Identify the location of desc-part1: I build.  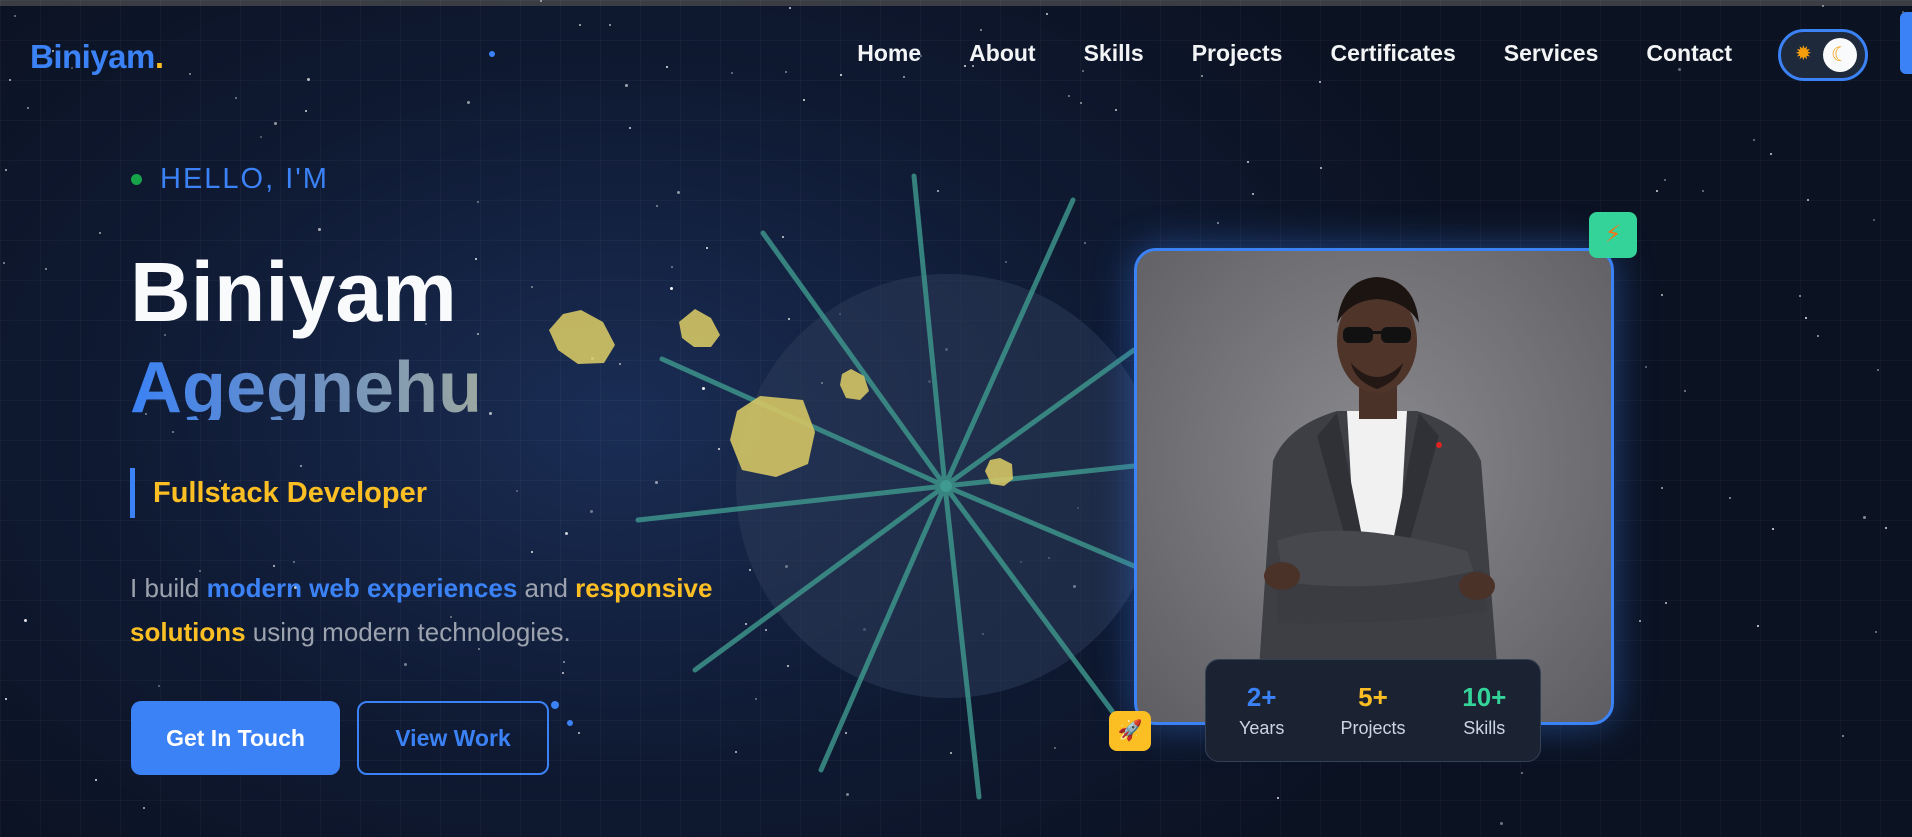
(168, 588).